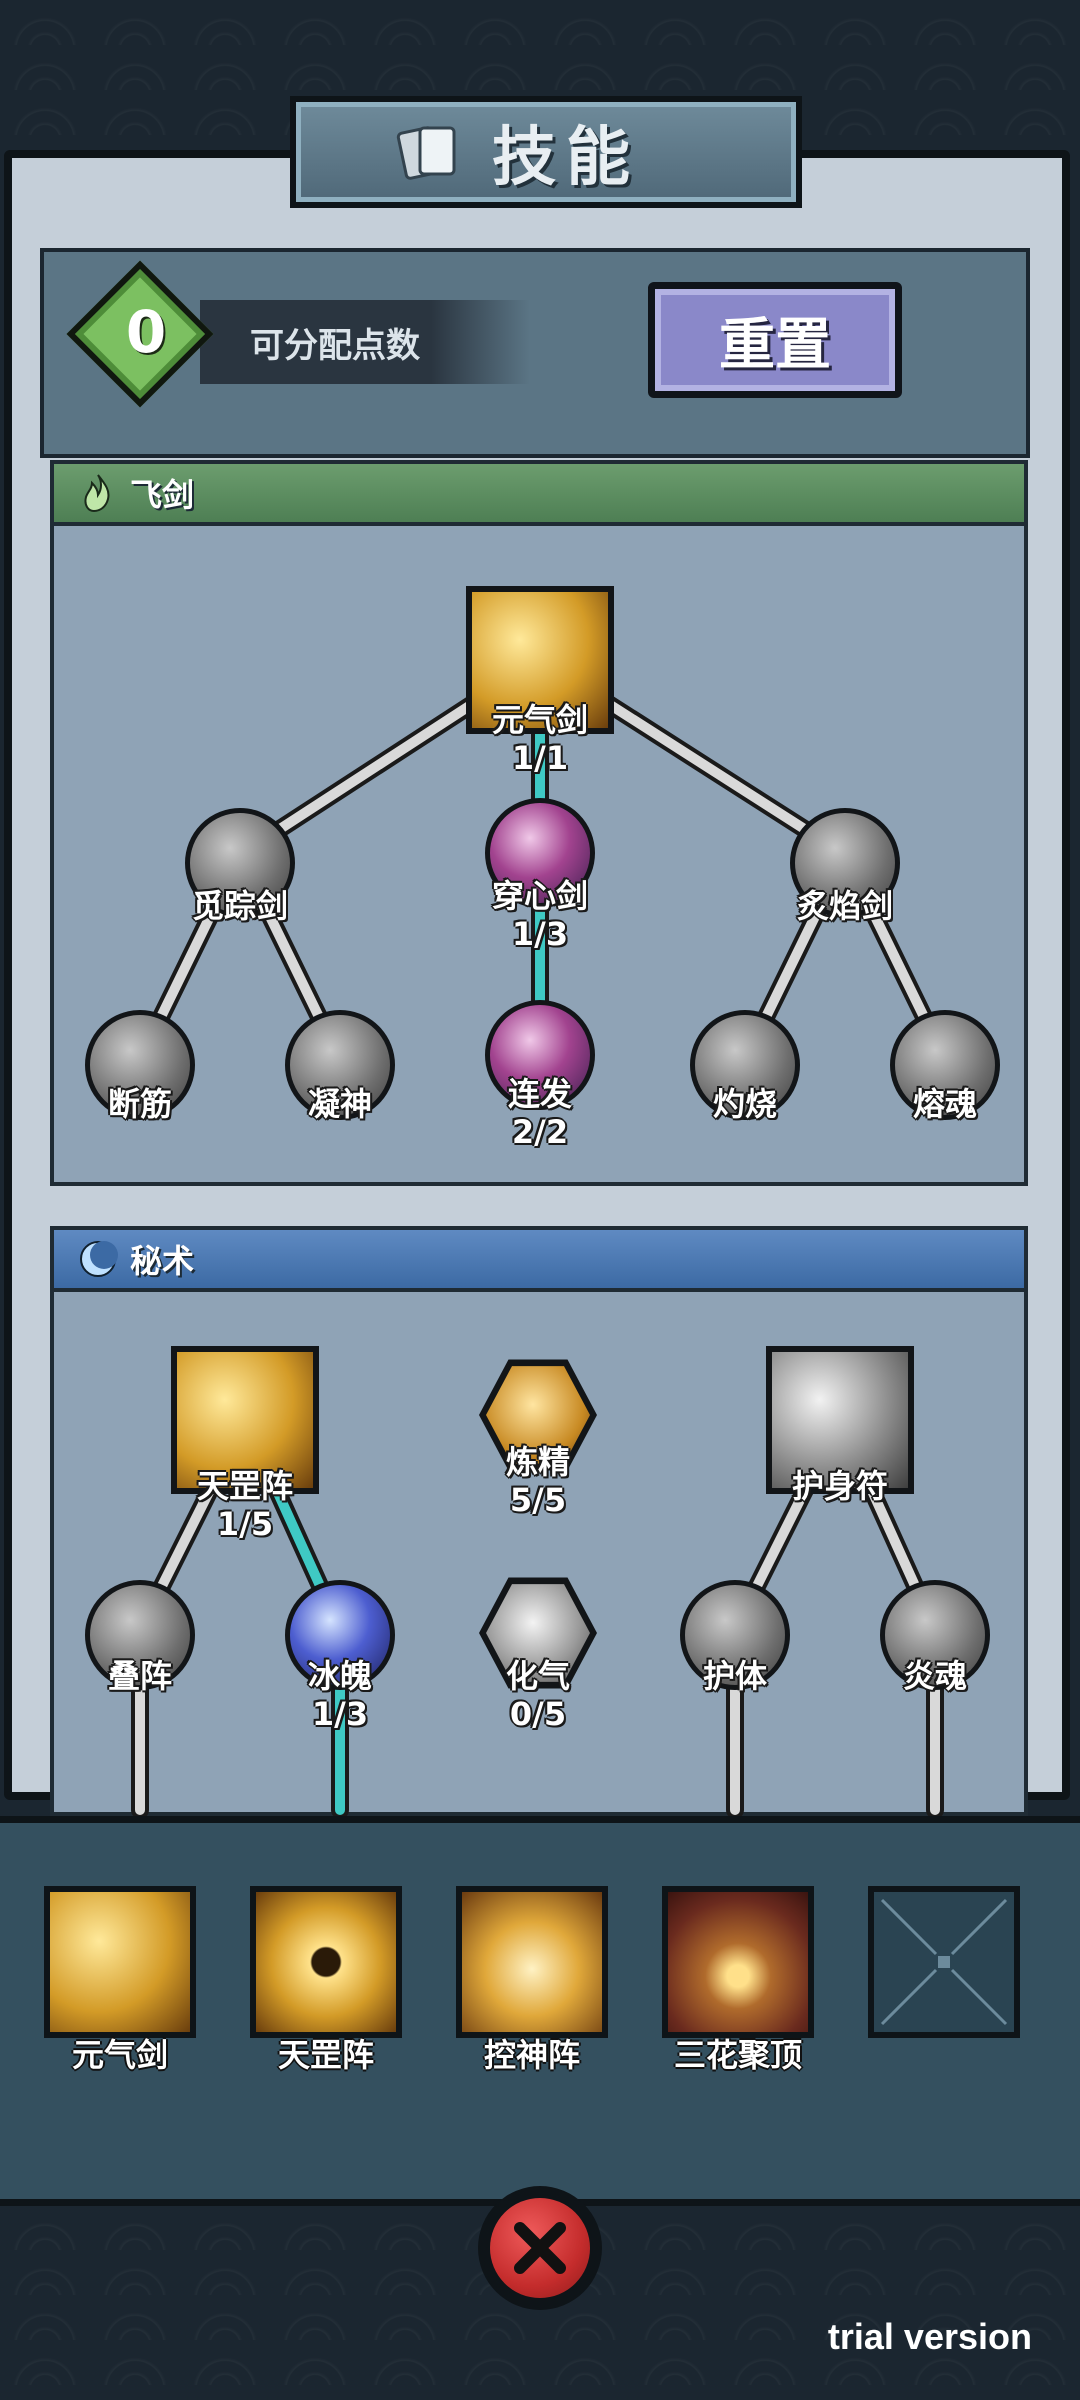  I want to click on crescent-icon, so click(99, 1259).